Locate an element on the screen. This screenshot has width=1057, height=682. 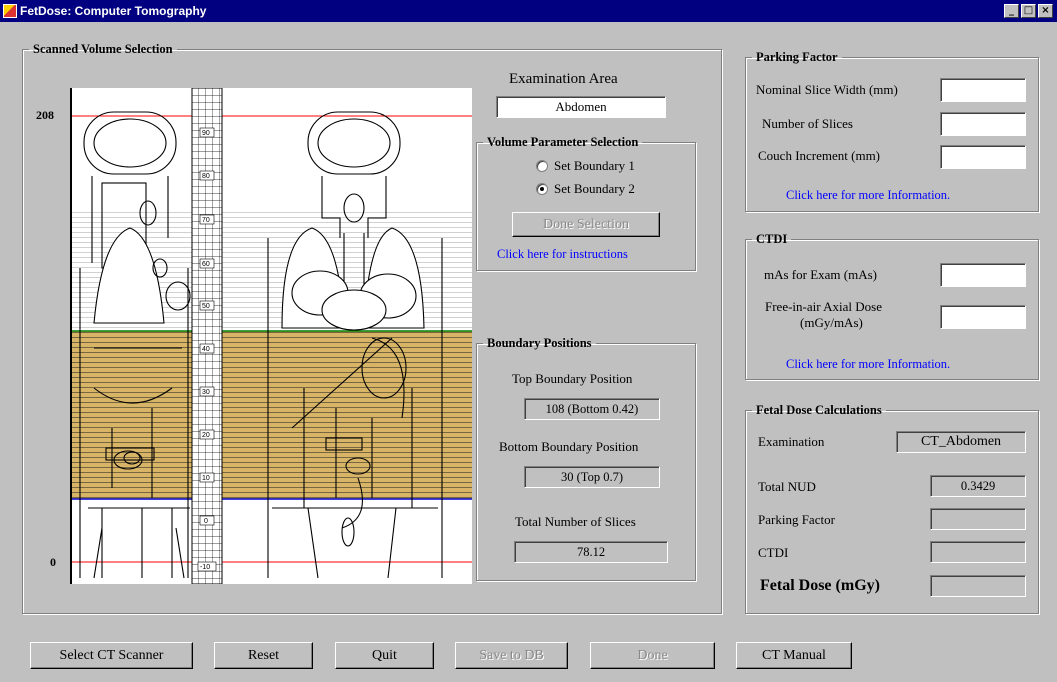
ruler-tick-30: 30 is located at coordinates (207, 391).